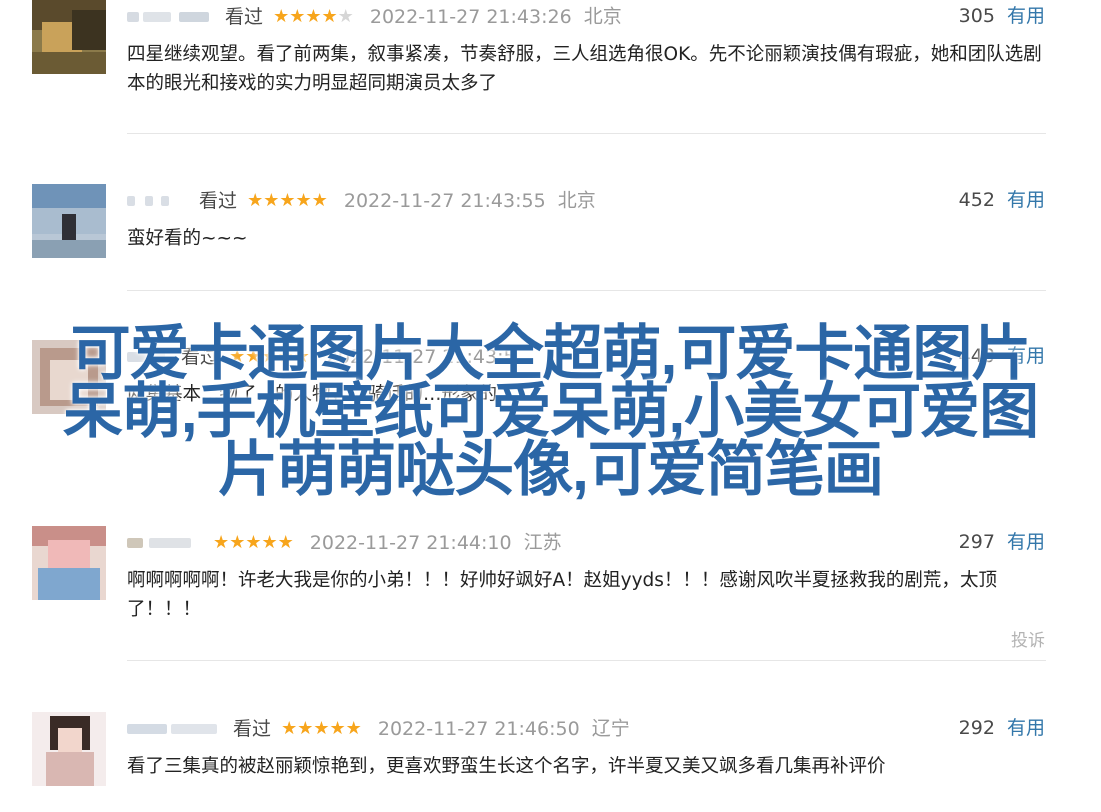 Image resolution: width=1101 pixels, height=812 pixels. What do you see at coordinates (542, 542) in the screenshot?
I see `review-location: 江苏` at bounding box center [542, 542].